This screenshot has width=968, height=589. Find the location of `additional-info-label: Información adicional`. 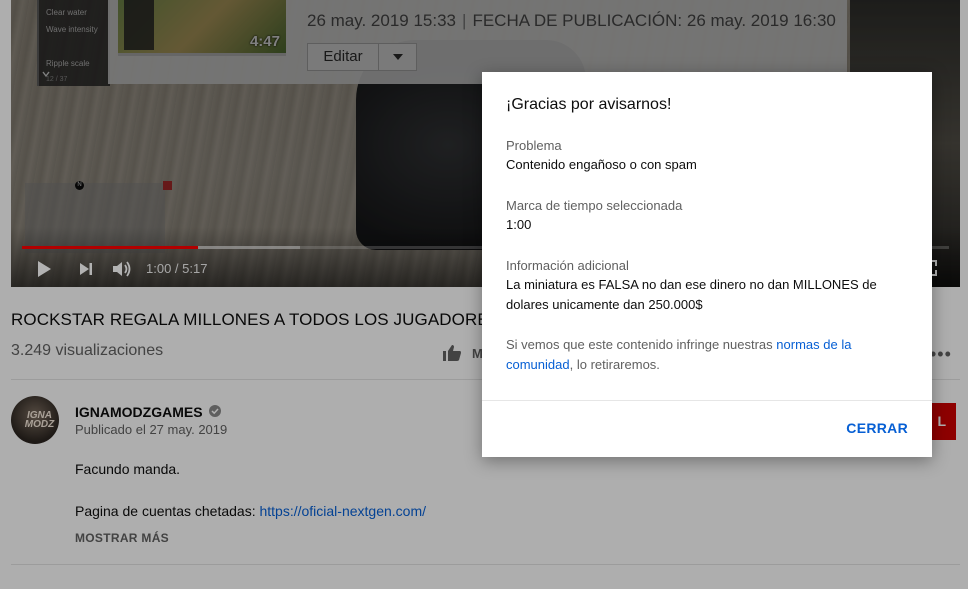

additional-info-label: Información adicional is located at coordinates (567, 265).